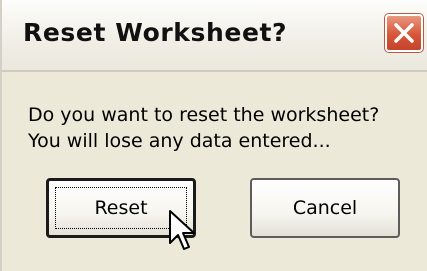 The image size is (427, 271). What do you see at coordinates (182, 230) in the screenshot?
I see `arrow-pointer-icon` at bounding box center [182, 230].